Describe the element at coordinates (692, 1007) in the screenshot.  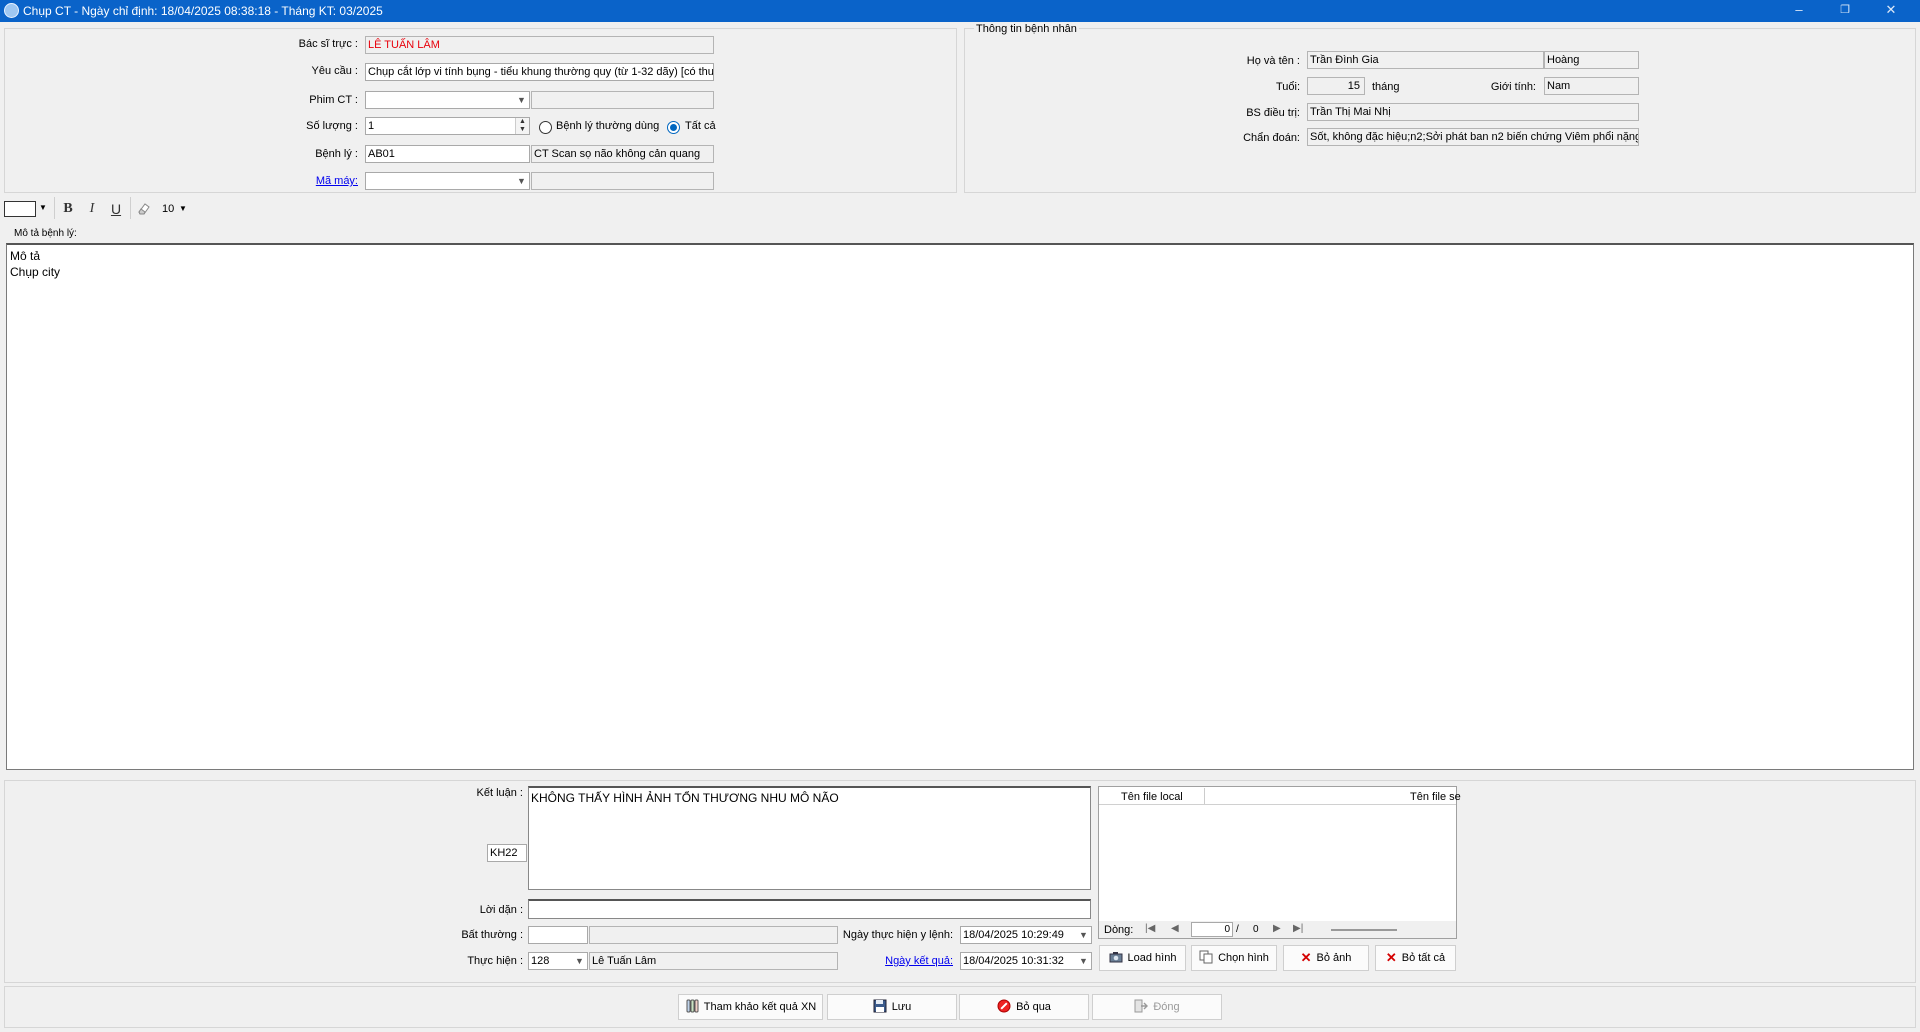
I see `test-tubes-icon` at that location.